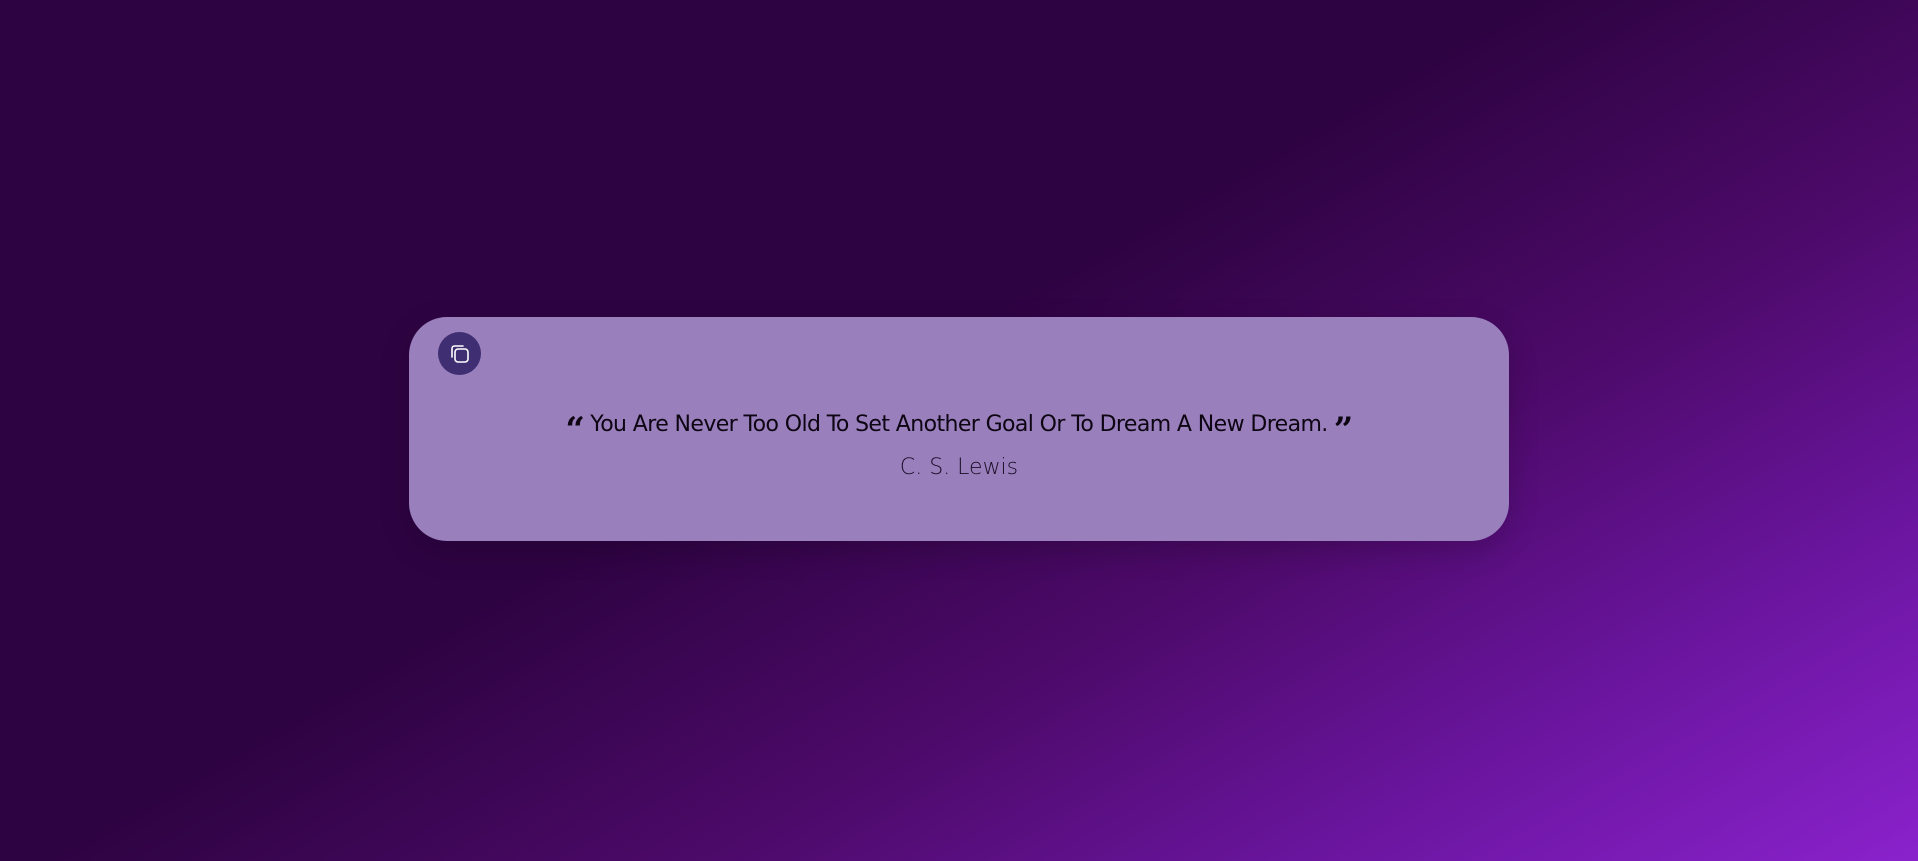 The width and height of the screenshot is (1918, 861). I want to click on copy-icon, so click(459, 353).